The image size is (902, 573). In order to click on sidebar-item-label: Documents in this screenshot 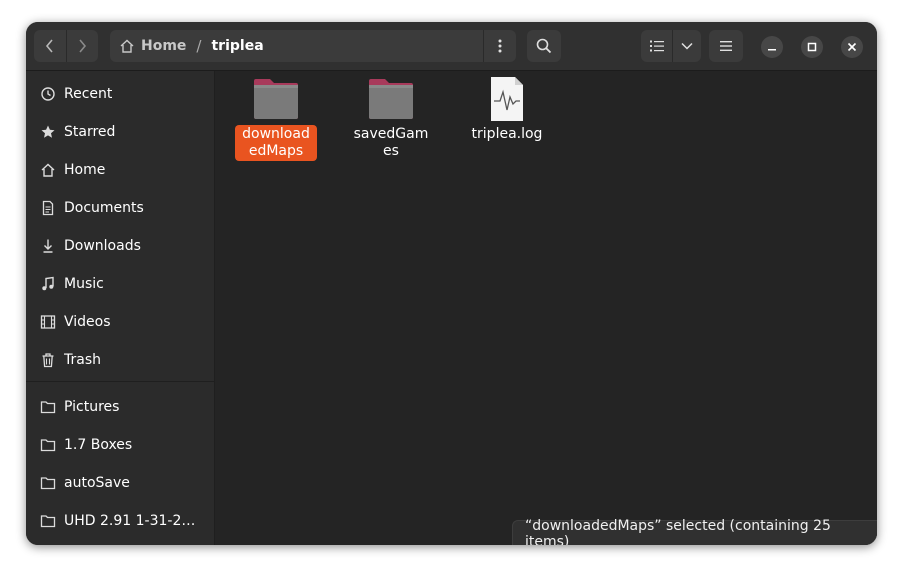, I will do `click(104, 208)`.